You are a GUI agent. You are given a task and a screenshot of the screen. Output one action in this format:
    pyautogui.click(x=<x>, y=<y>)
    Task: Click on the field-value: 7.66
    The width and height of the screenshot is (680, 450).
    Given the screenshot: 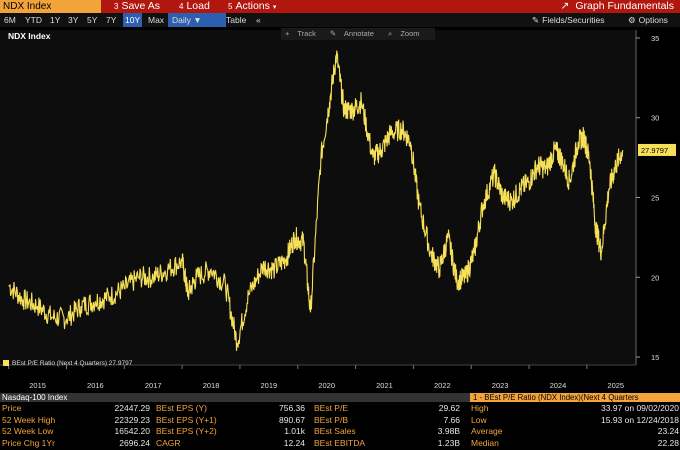 What is the action you would take?
    pyautogui.click(x=451, y=419)
    